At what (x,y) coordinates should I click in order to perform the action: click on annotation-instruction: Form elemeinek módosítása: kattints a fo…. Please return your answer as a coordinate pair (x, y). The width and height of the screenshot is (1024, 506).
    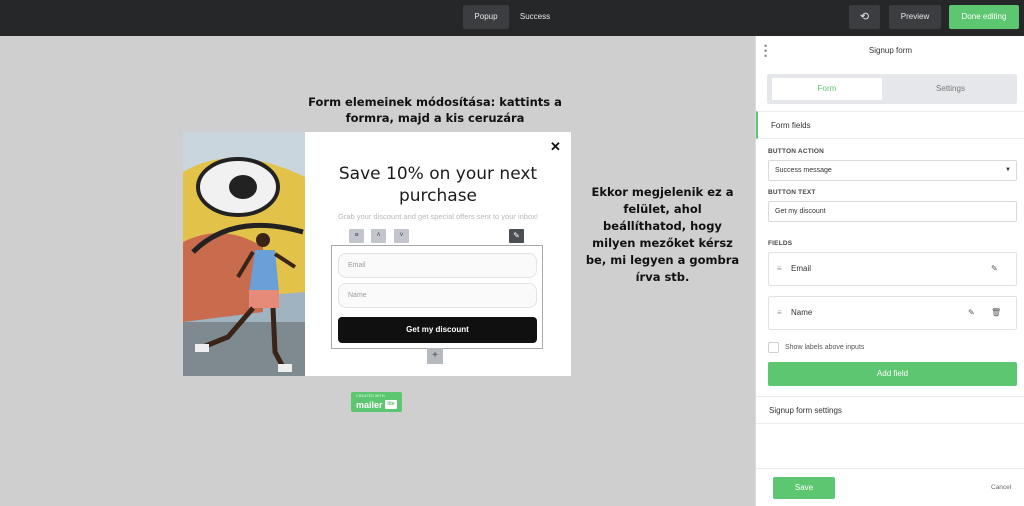
    Looking at the image, I should click on (435, 110).